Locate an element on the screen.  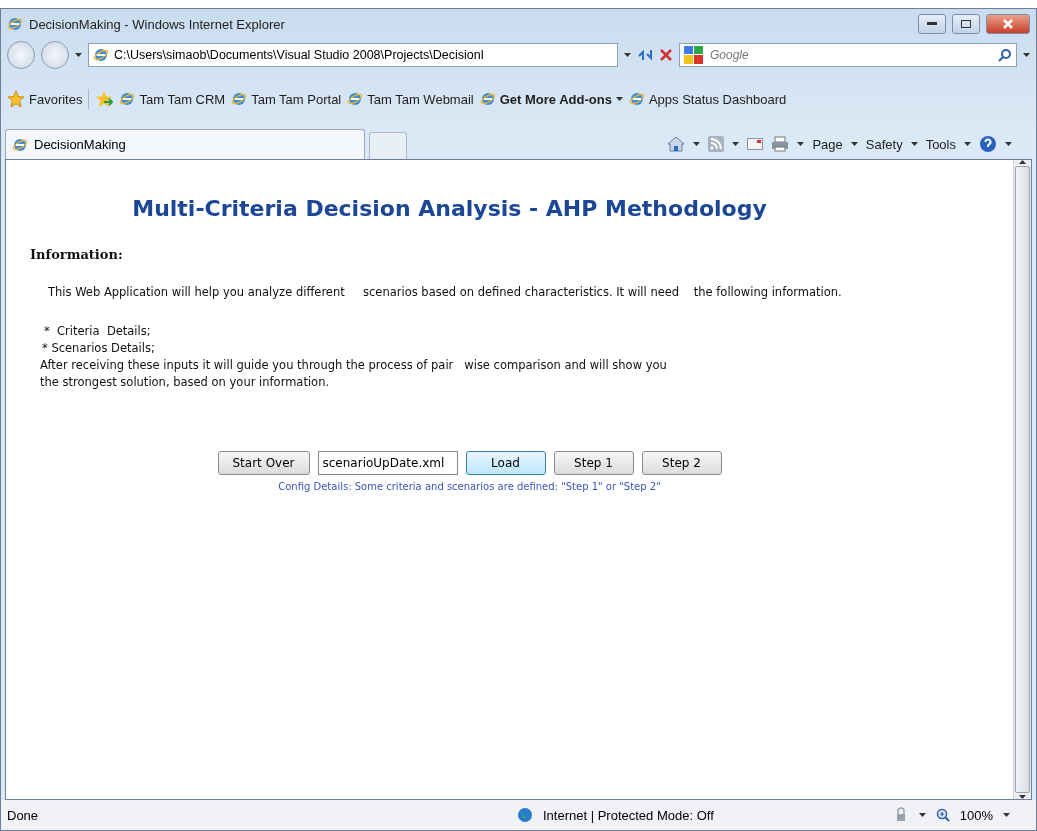
action-button: Step 1 is located at coordinates (593, 463).